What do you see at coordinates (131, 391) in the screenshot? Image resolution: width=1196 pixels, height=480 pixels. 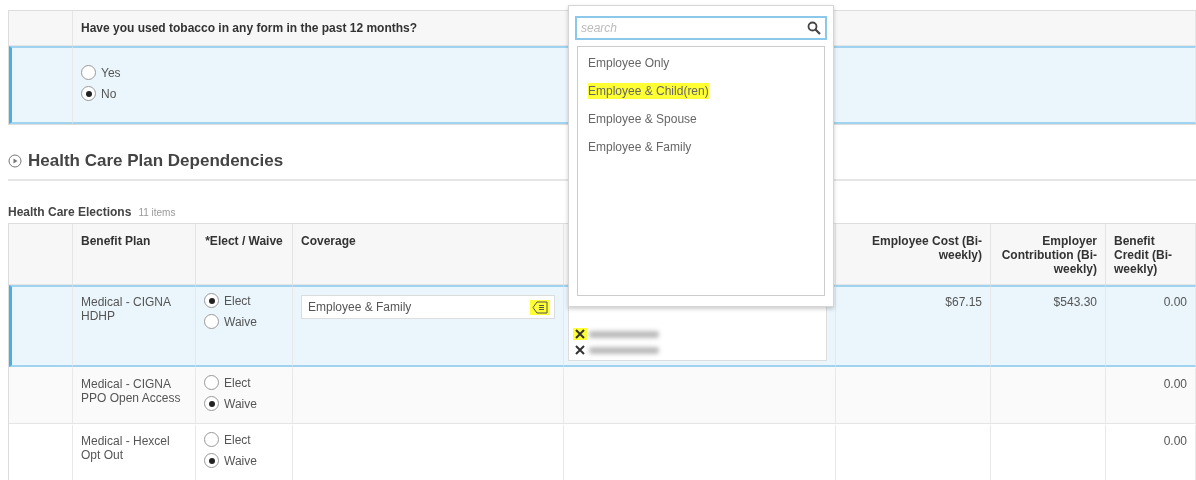 I see `plan-name: Medical - CIGNA PPO Open Access` at bounding box center [131, 391].